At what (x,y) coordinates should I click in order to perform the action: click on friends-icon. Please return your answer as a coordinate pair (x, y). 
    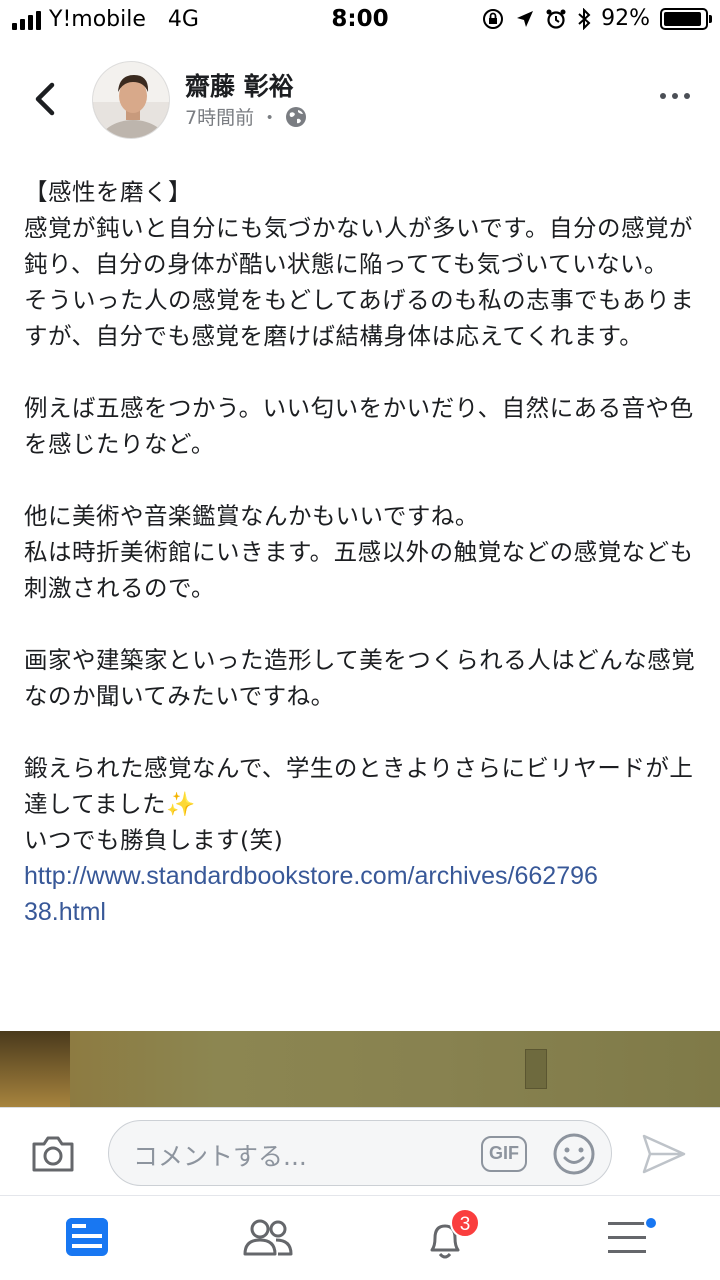
    Looking at the image, I should click on (268, 1237).